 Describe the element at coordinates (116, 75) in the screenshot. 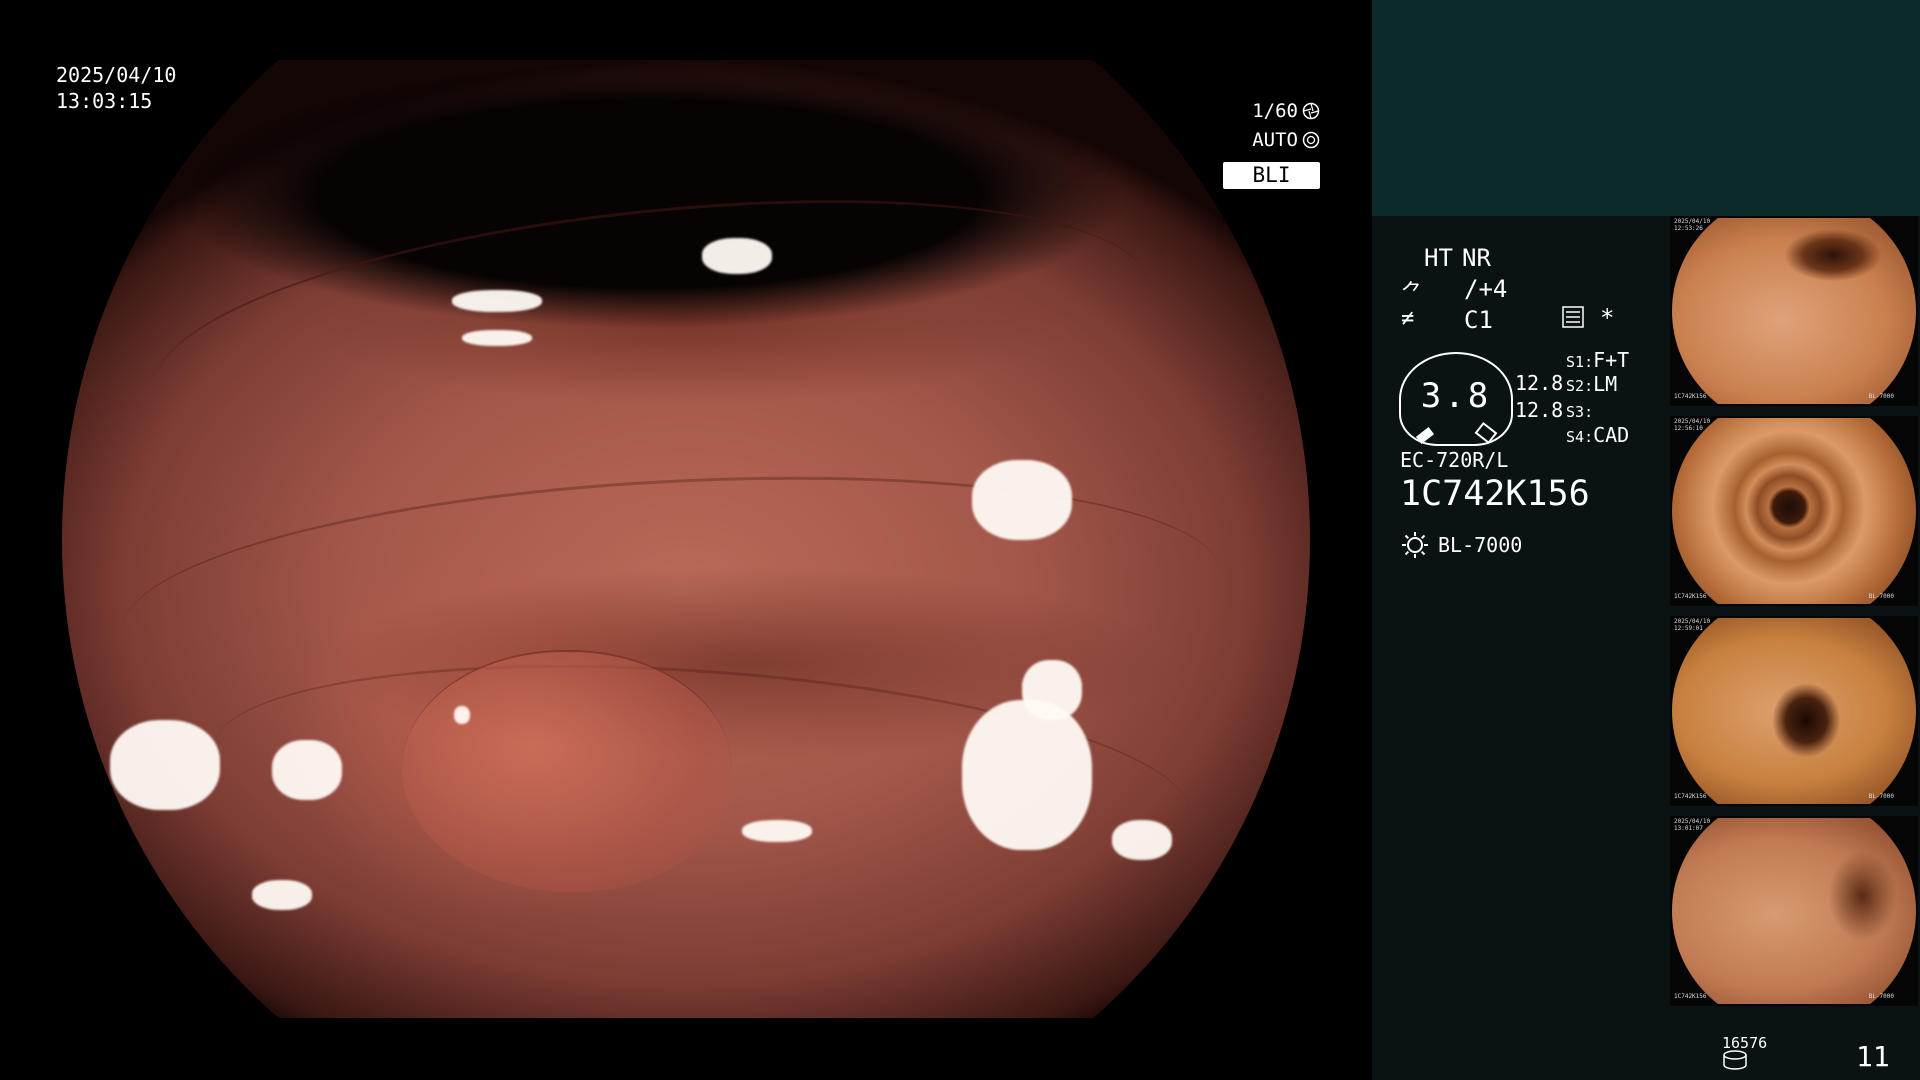

I see `date-label: 2025/04/10` at that location.